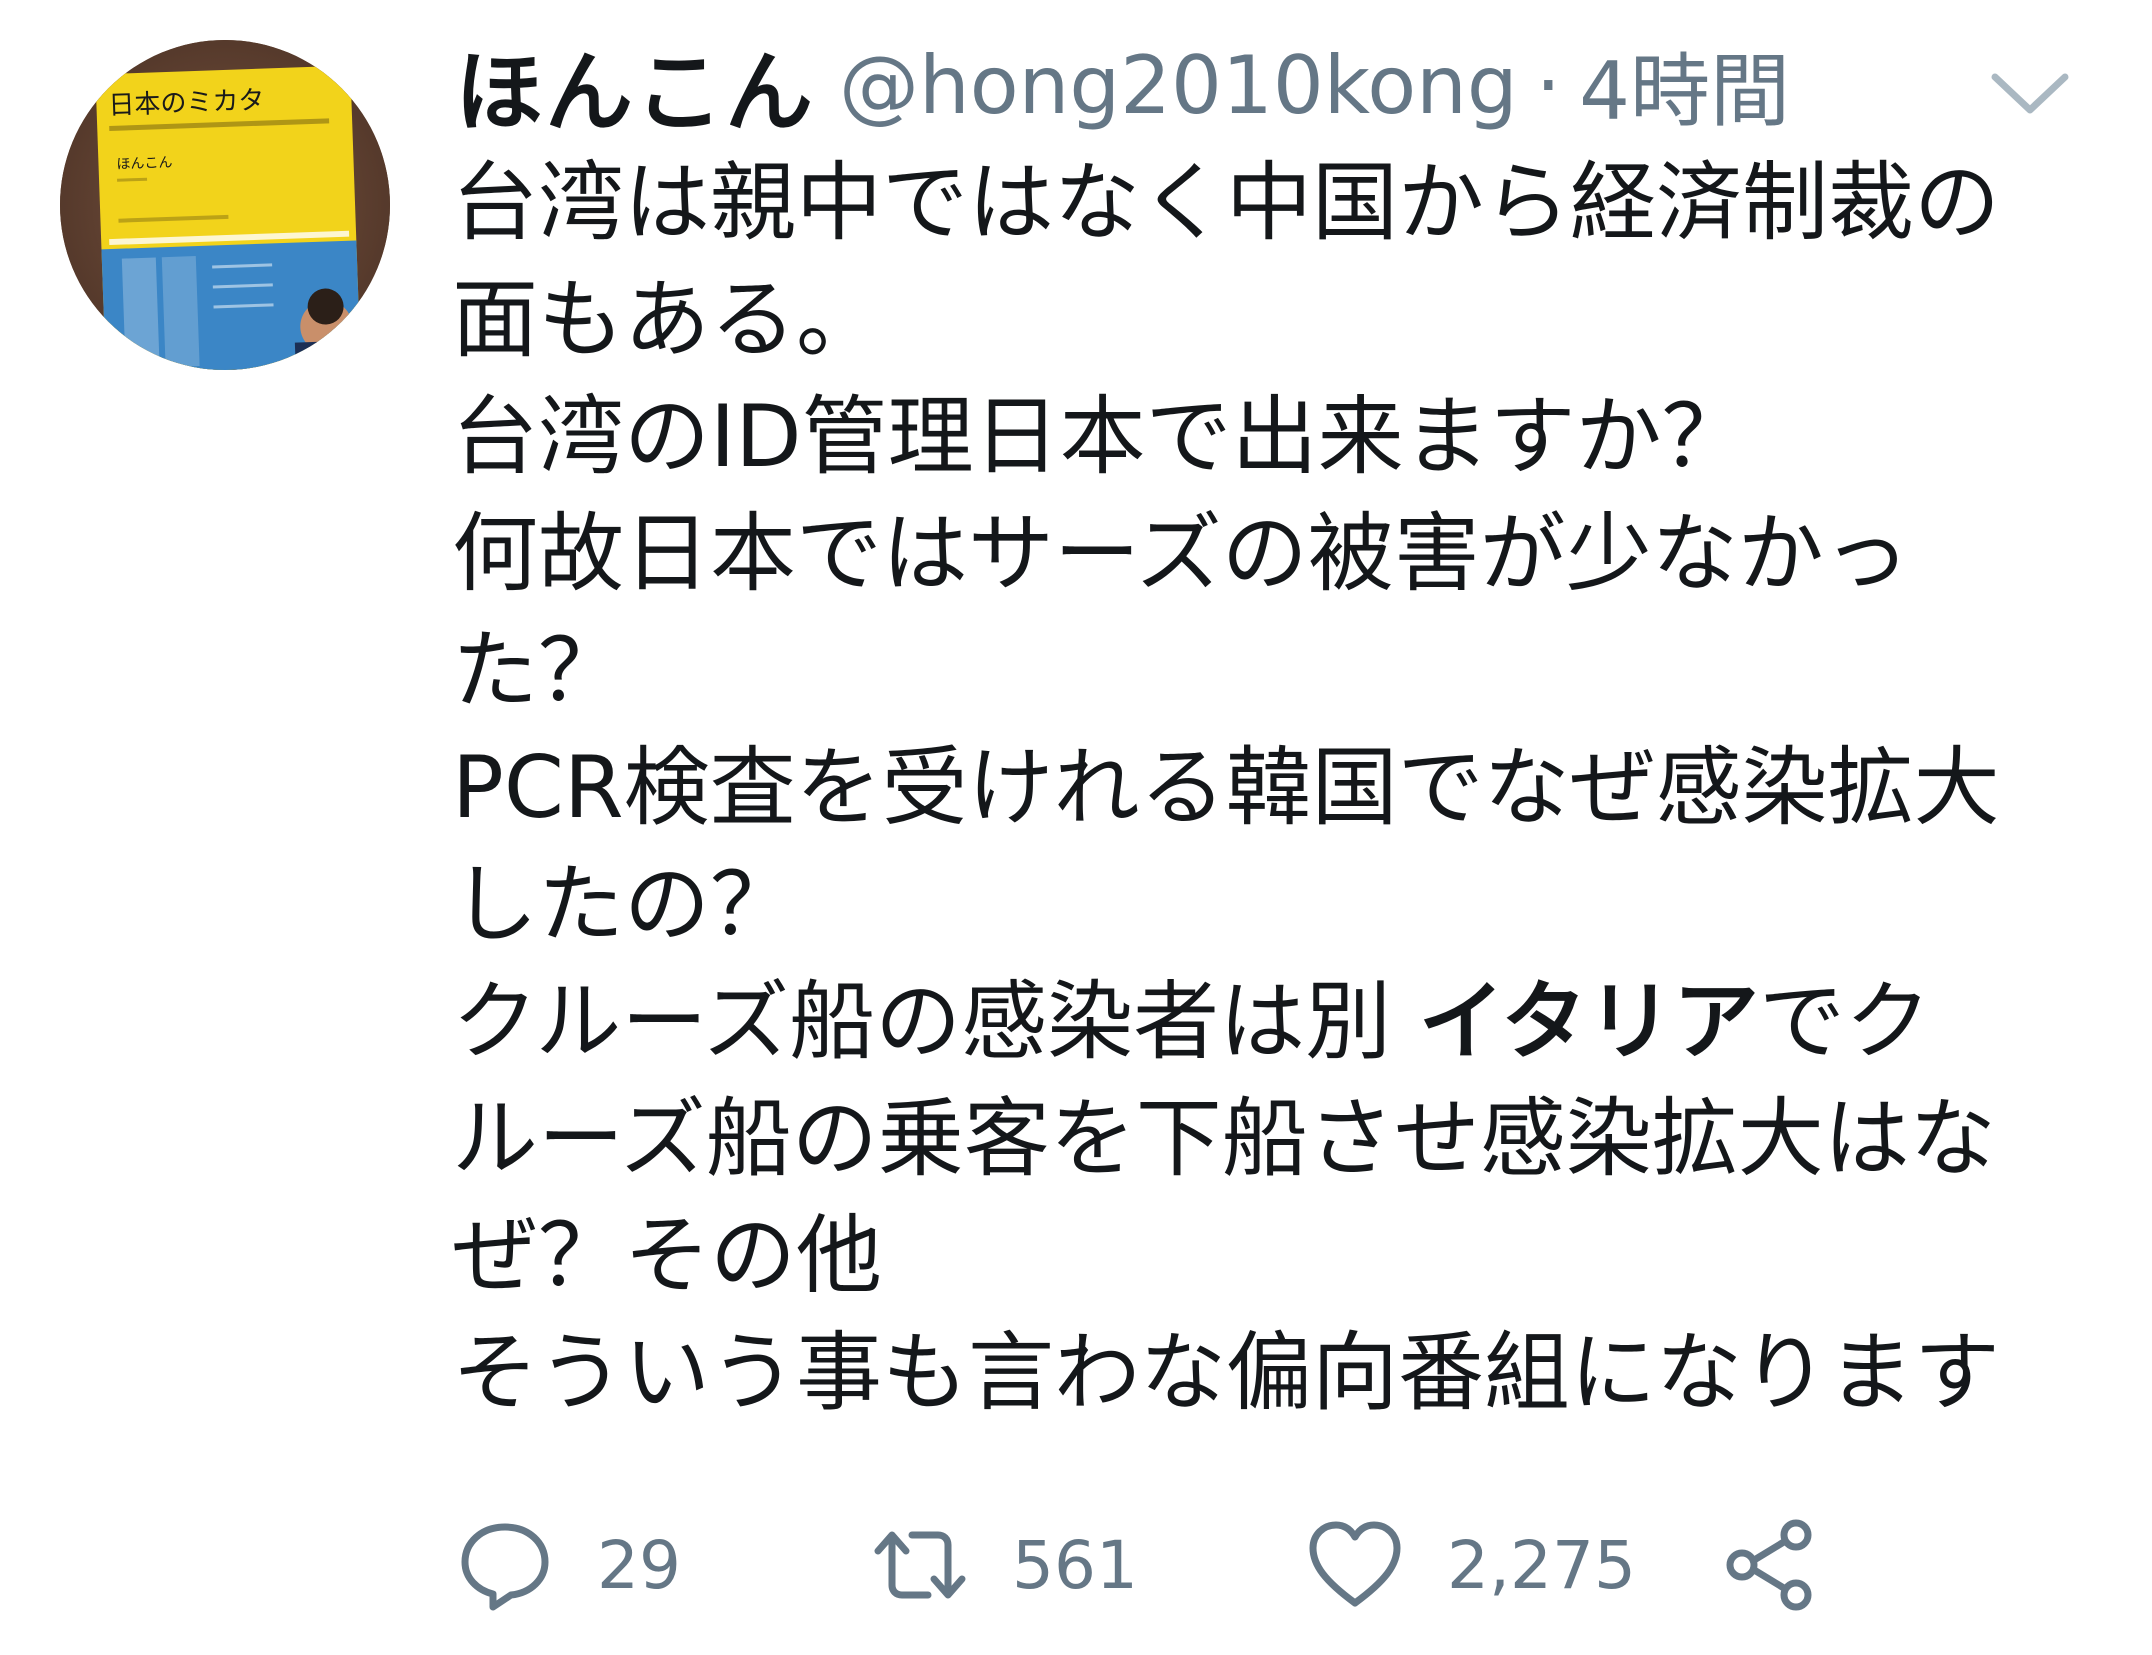 This screenshot has width=2152, height=1655. I want to click on tweet-line: 台湾のID管理日本で出来ますか？, so click(1100, 437).